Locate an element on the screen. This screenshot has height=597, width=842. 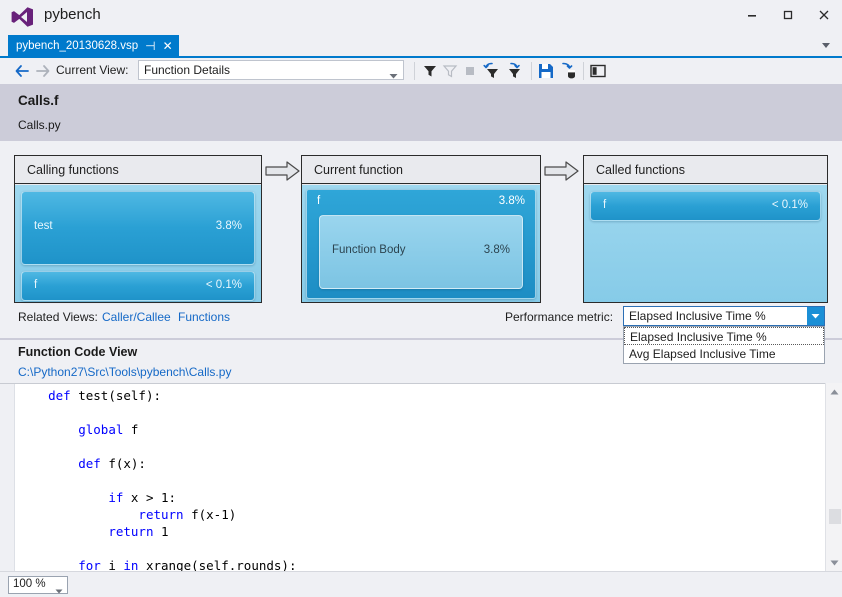
maximize-button is located at coordinates (788, 15).